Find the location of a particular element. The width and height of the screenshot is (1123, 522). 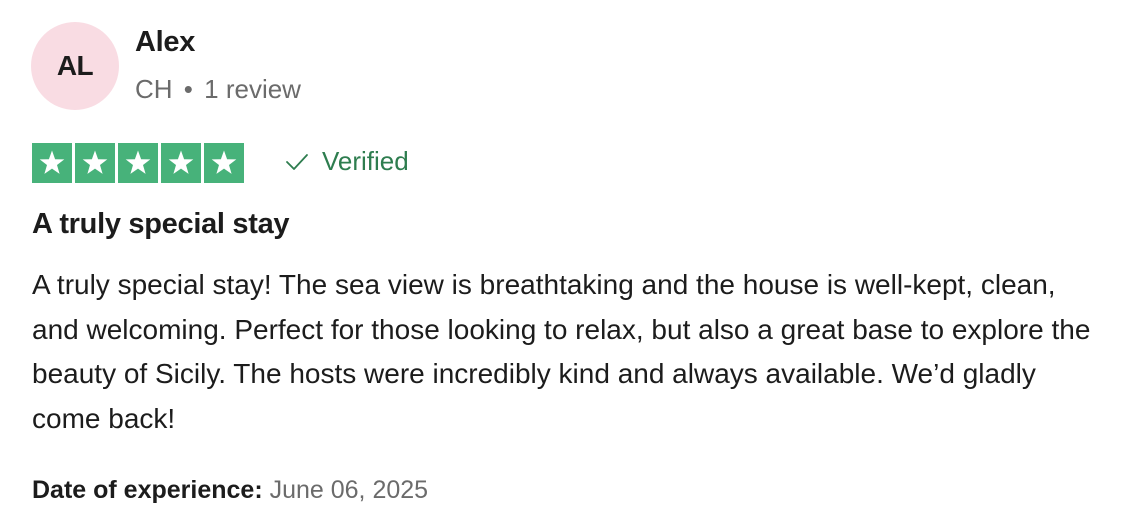

verified-badge: Verified is located at coordinates (346, 161).